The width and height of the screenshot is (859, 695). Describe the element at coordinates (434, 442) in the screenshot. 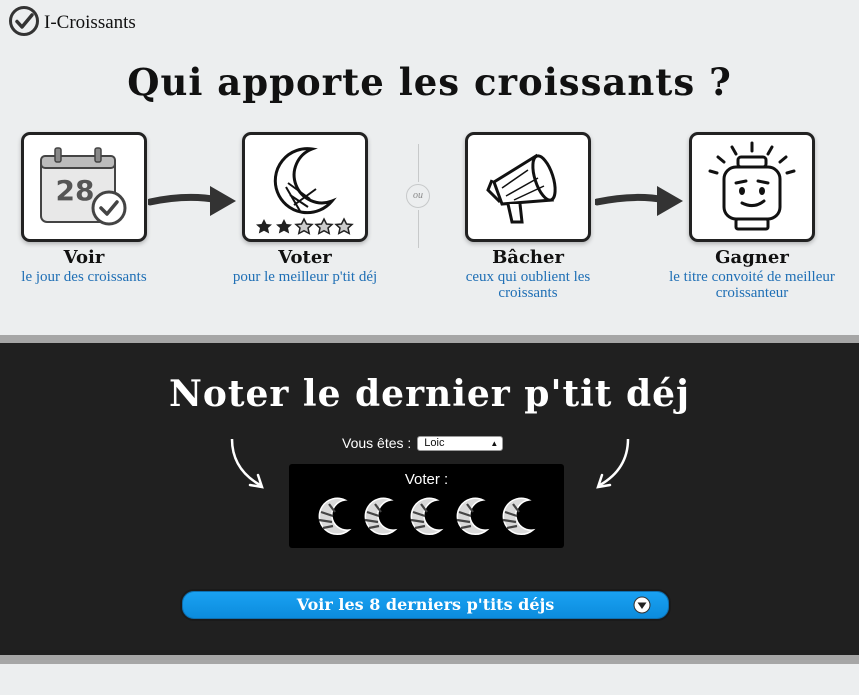

I see `user-select-value: Loic` at that location.